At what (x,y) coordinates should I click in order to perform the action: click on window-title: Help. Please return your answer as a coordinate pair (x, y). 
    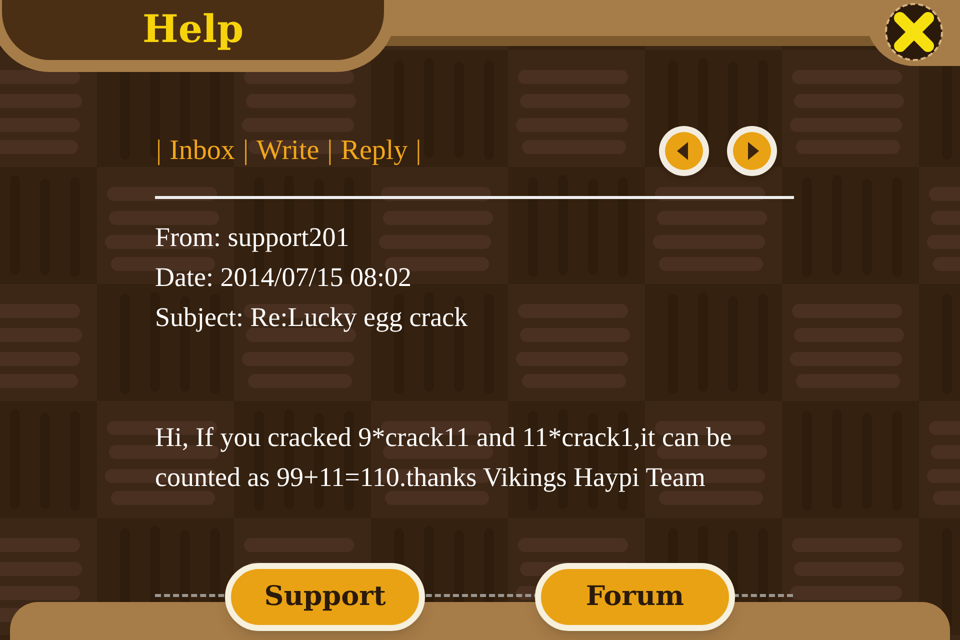
    Looking at the image, I should click on (193, 29).